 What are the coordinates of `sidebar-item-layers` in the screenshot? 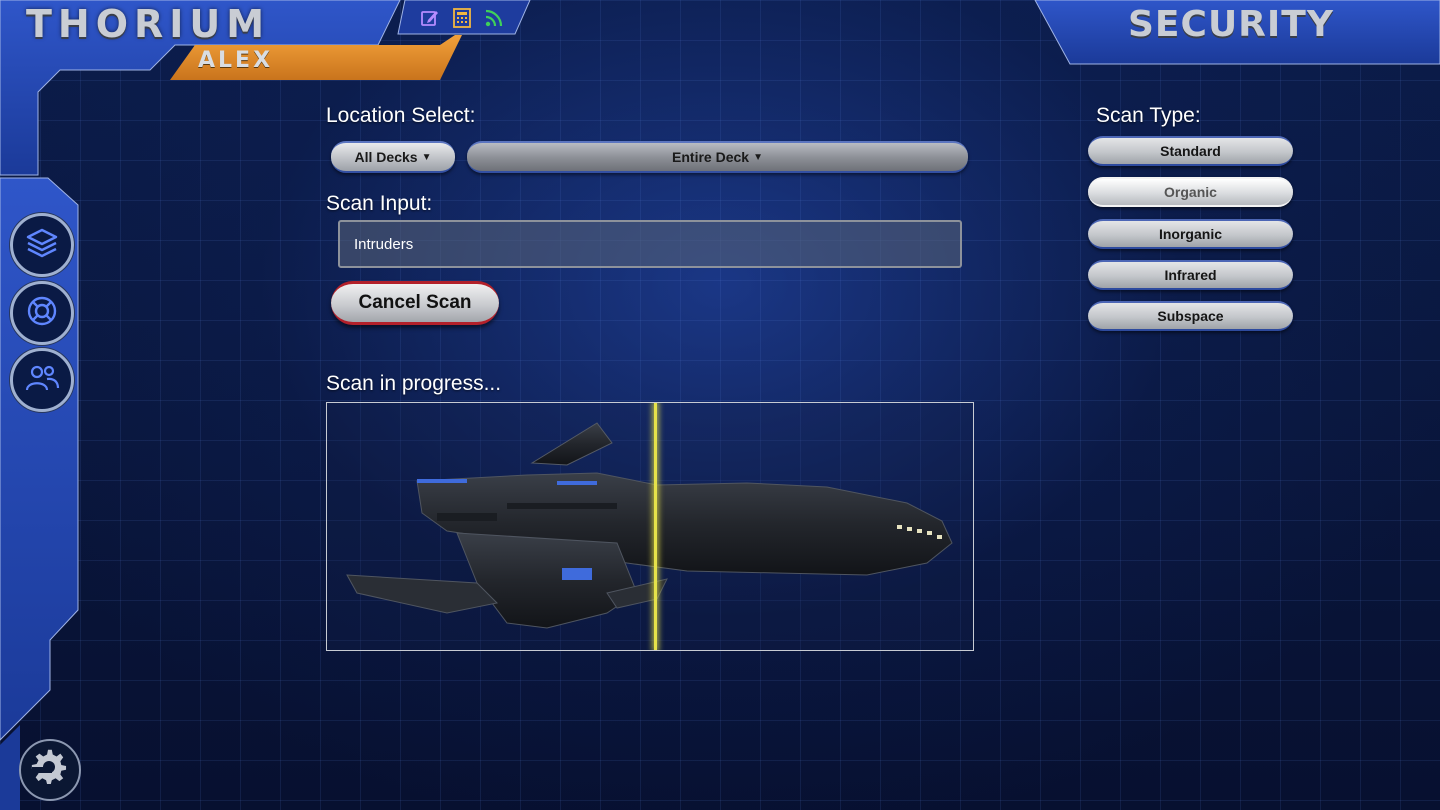 It's located at (42, 245).